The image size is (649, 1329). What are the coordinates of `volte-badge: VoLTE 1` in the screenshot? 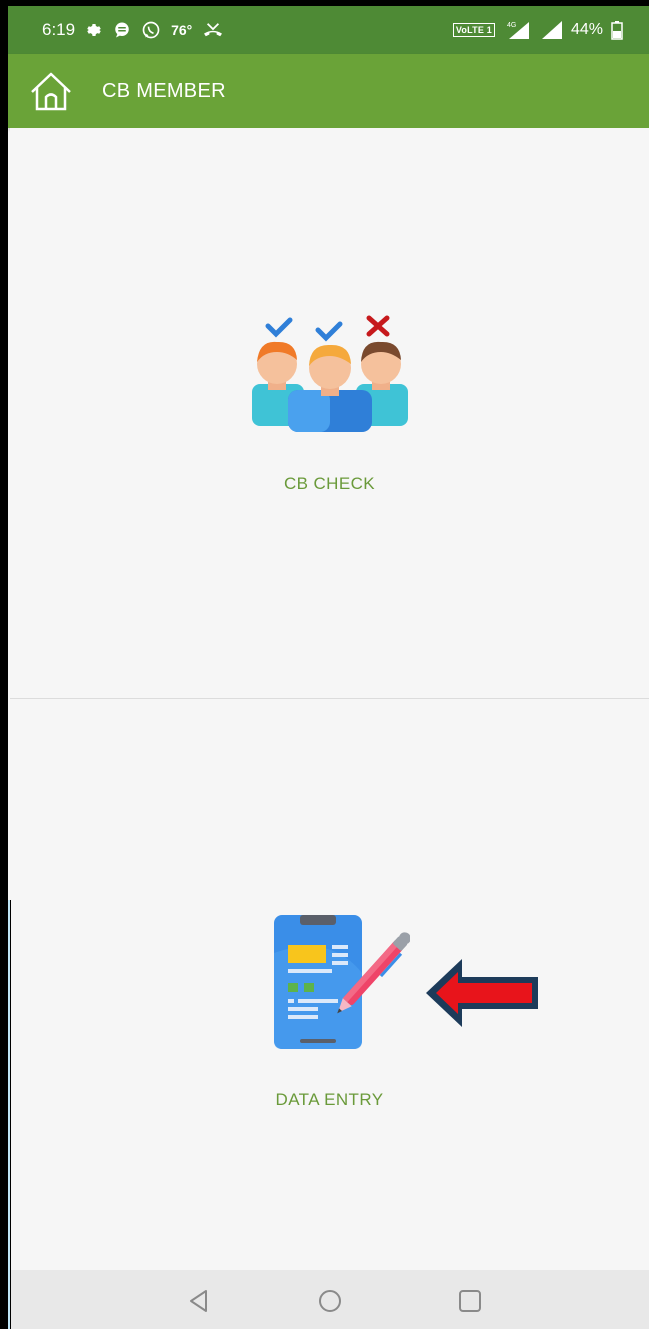 It's located at (473, 30).